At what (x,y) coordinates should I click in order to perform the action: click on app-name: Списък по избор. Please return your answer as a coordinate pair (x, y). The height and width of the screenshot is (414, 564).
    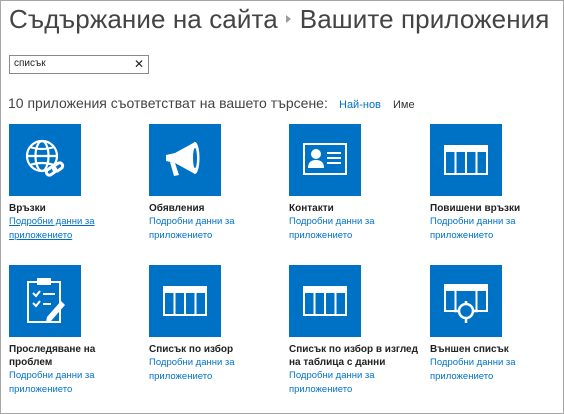
    Looking at the image, I should click on (221, 349).